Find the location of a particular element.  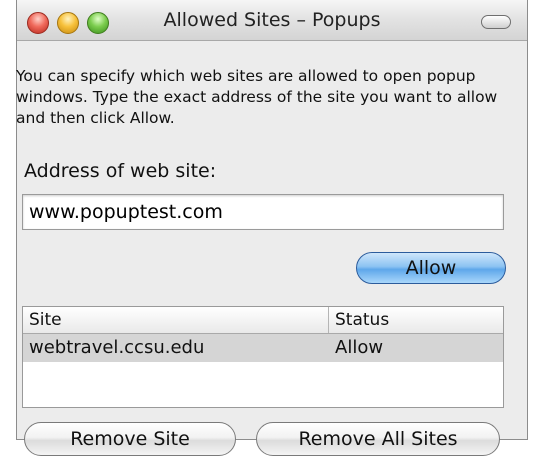

table-row: webtravel.ccsu.edu Allow is located at coordinates (263, 348).